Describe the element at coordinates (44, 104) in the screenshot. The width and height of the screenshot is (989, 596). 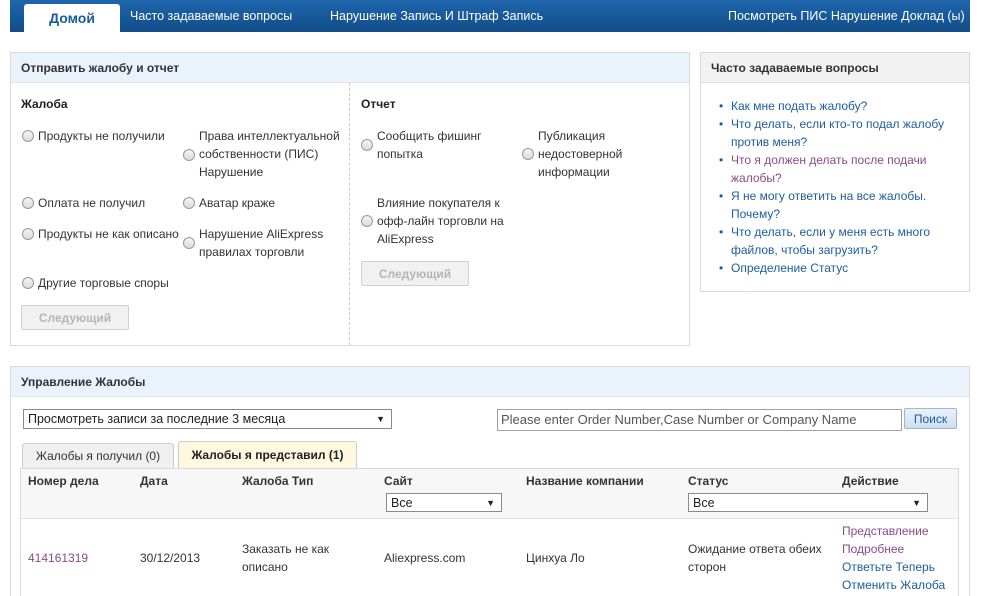
I see `complaint-column-title: Жалоба` at that location.